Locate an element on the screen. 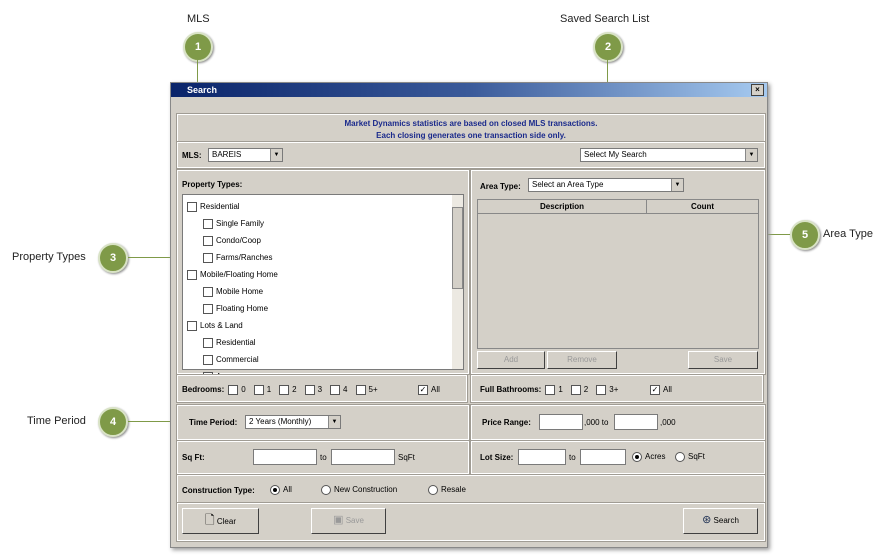 Image resolution: width=892 pixels, height=555 pixels. price-min-input is located at coordinates (561, 422).